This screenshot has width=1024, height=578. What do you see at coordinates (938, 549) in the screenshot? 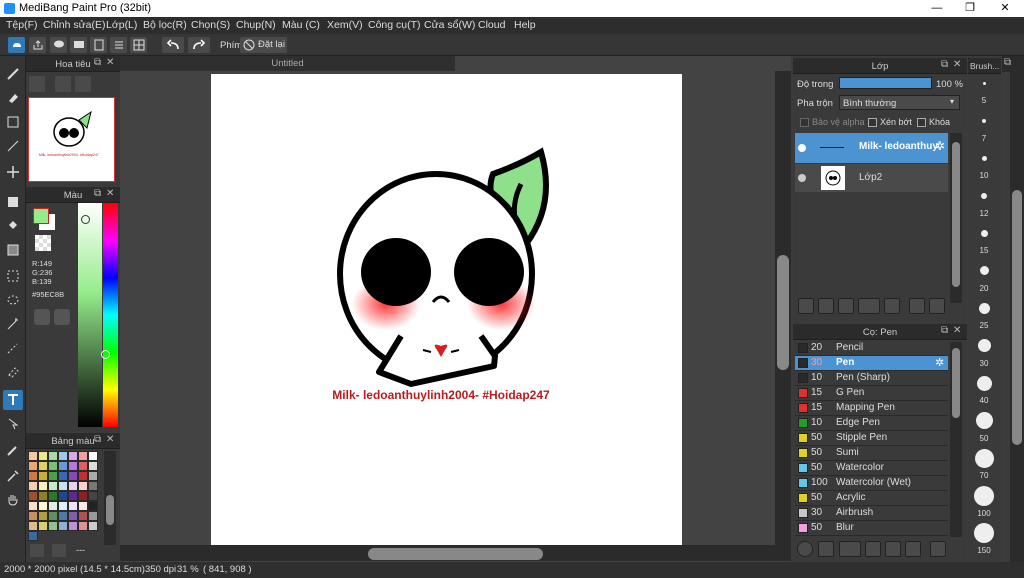
I see `delete-brush-icon` at bounding box center [938, 549].